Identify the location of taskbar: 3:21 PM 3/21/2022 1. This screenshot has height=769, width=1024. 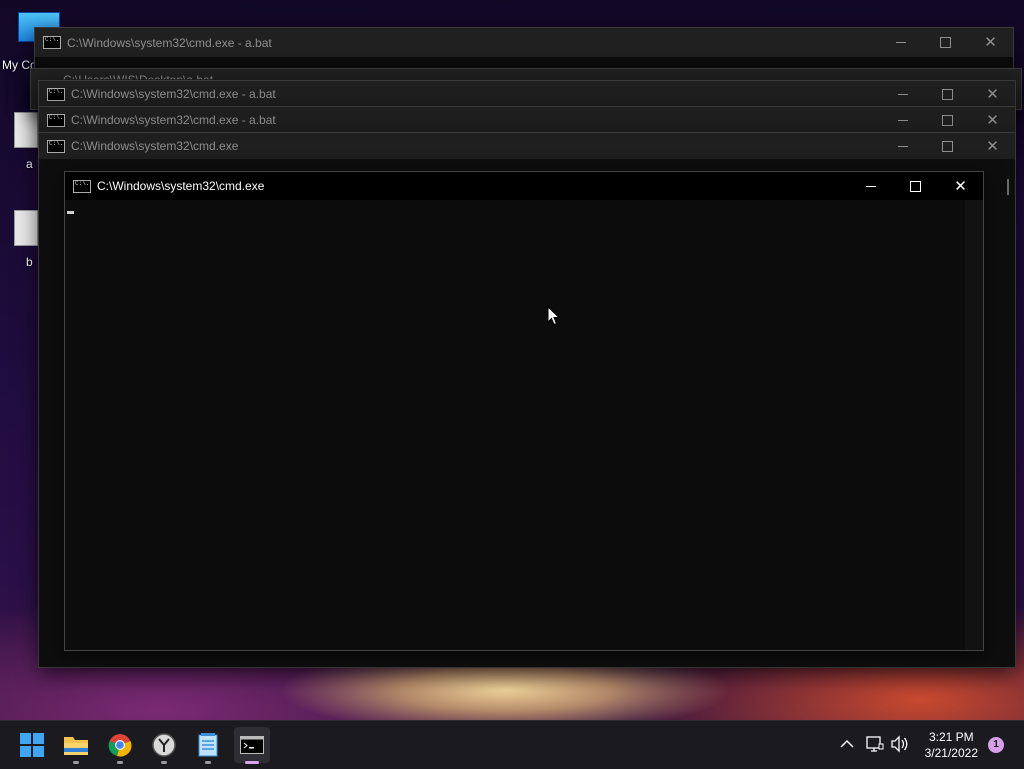
(512, 744).